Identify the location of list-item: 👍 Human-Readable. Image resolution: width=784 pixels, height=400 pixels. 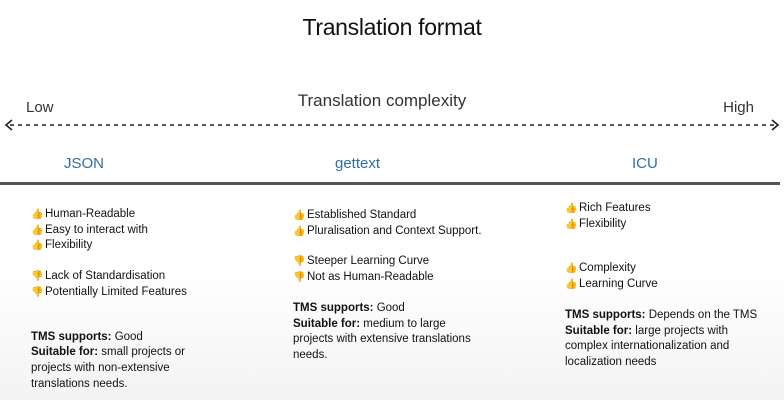
(146, 215).